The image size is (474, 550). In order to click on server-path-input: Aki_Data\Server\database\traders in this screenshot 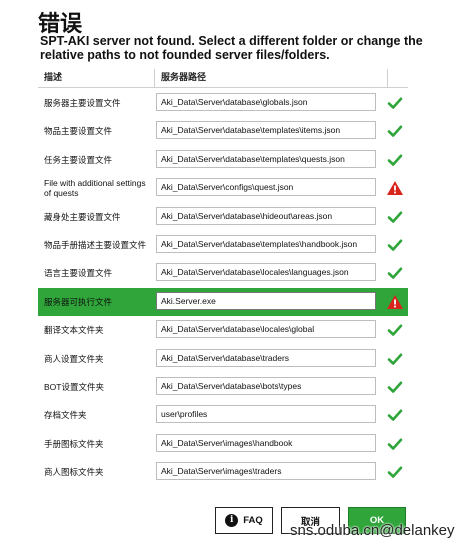, I will do `click(266, 357)`.